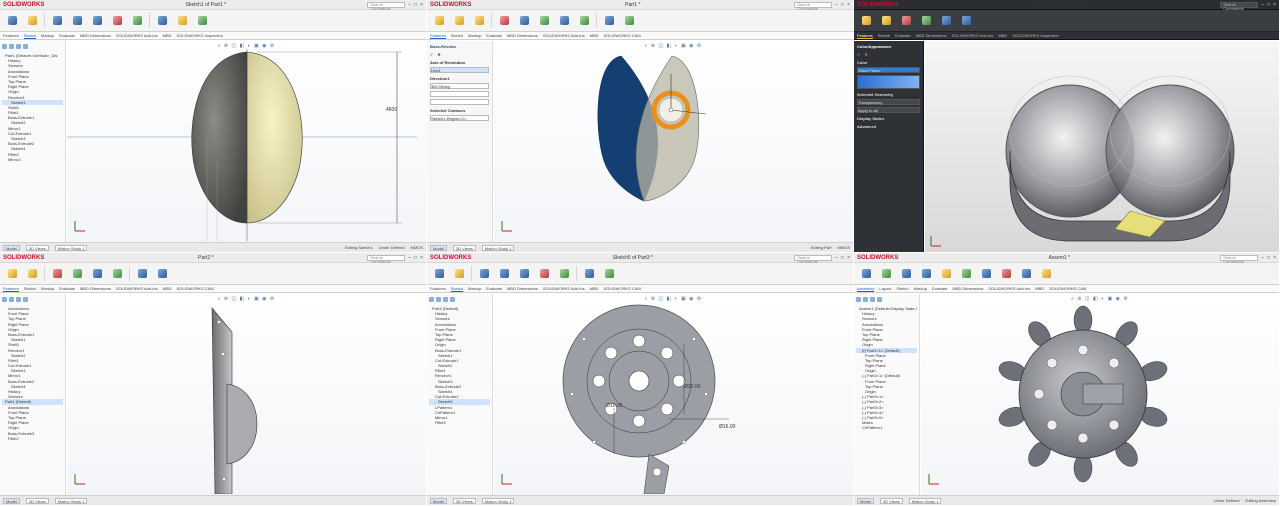 This screenshot has height=506, width=1280. What do you see at coordinates (629, 20) in the screenshot?
I see `instant3d-button` at bounding box center [629, 20].